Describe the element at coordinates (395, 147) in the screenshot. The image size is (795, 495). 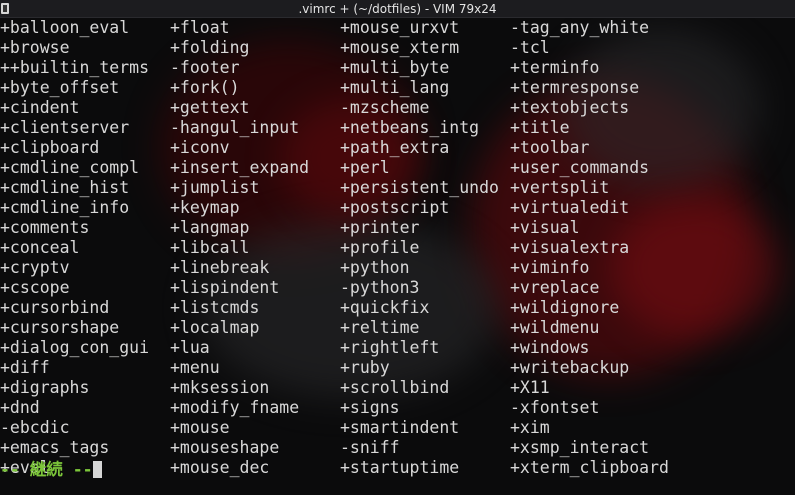
I see `feature-item: +path_extra` at that location.